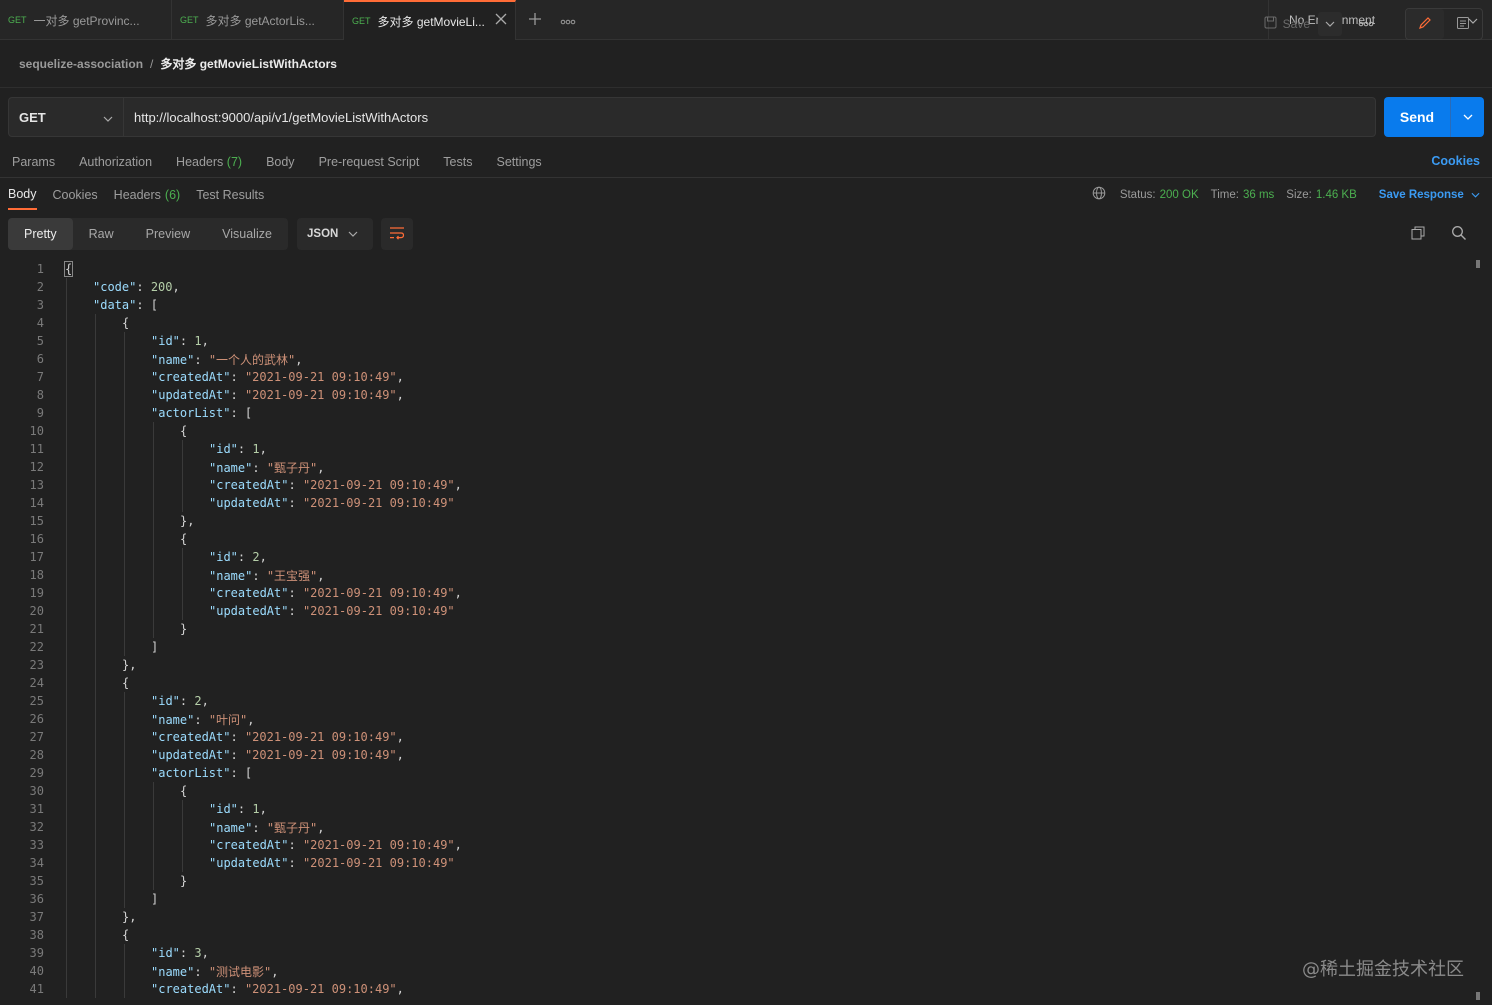 The image size is (1492, 1005). Describe the element at coordinates (223, 809) in the screenshot. I see `json-key: "id"` at that location.